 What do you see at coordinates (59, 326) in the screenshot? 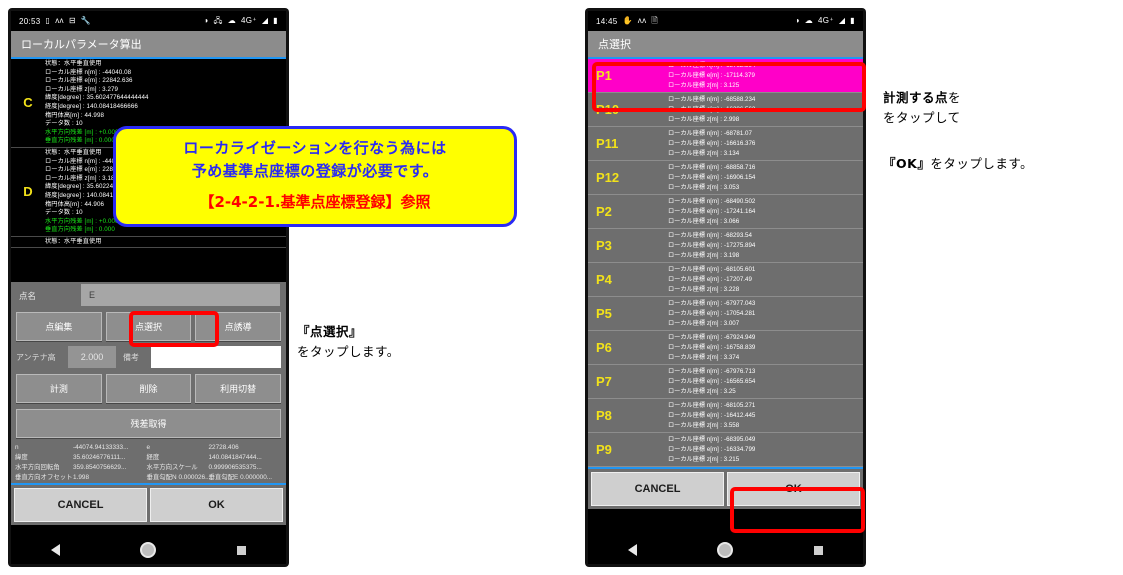
I see `point-edit-button: 点編集` at bounding box center [59, 326].